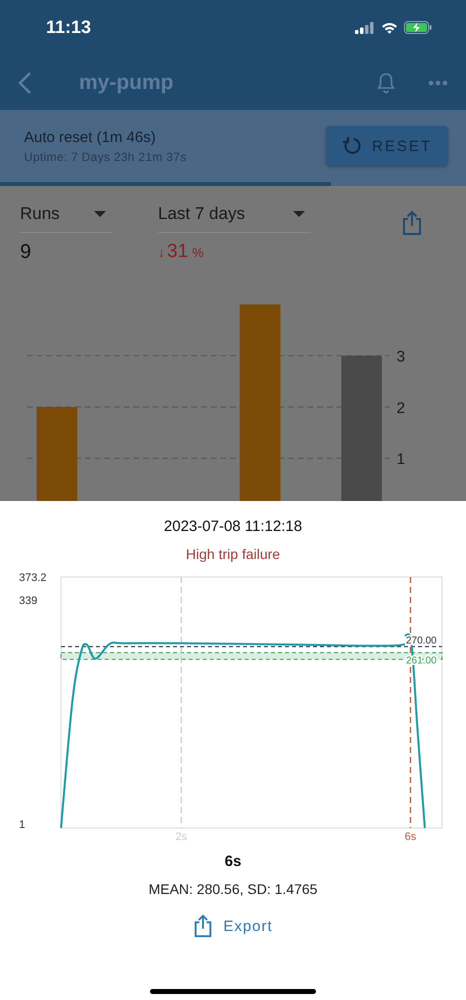  What do you see at coordinates (233, 926) in the screenshot?
I see `export-button: Export` at bounding box center [233, 926].